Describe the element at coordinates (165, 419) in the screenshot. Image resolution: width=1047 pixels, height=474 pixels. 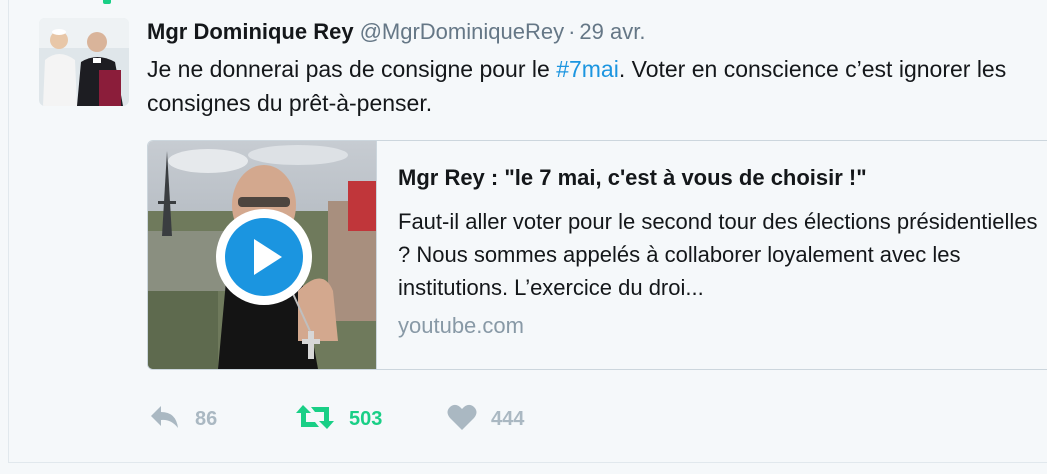
I see `reply-icon` at that location.